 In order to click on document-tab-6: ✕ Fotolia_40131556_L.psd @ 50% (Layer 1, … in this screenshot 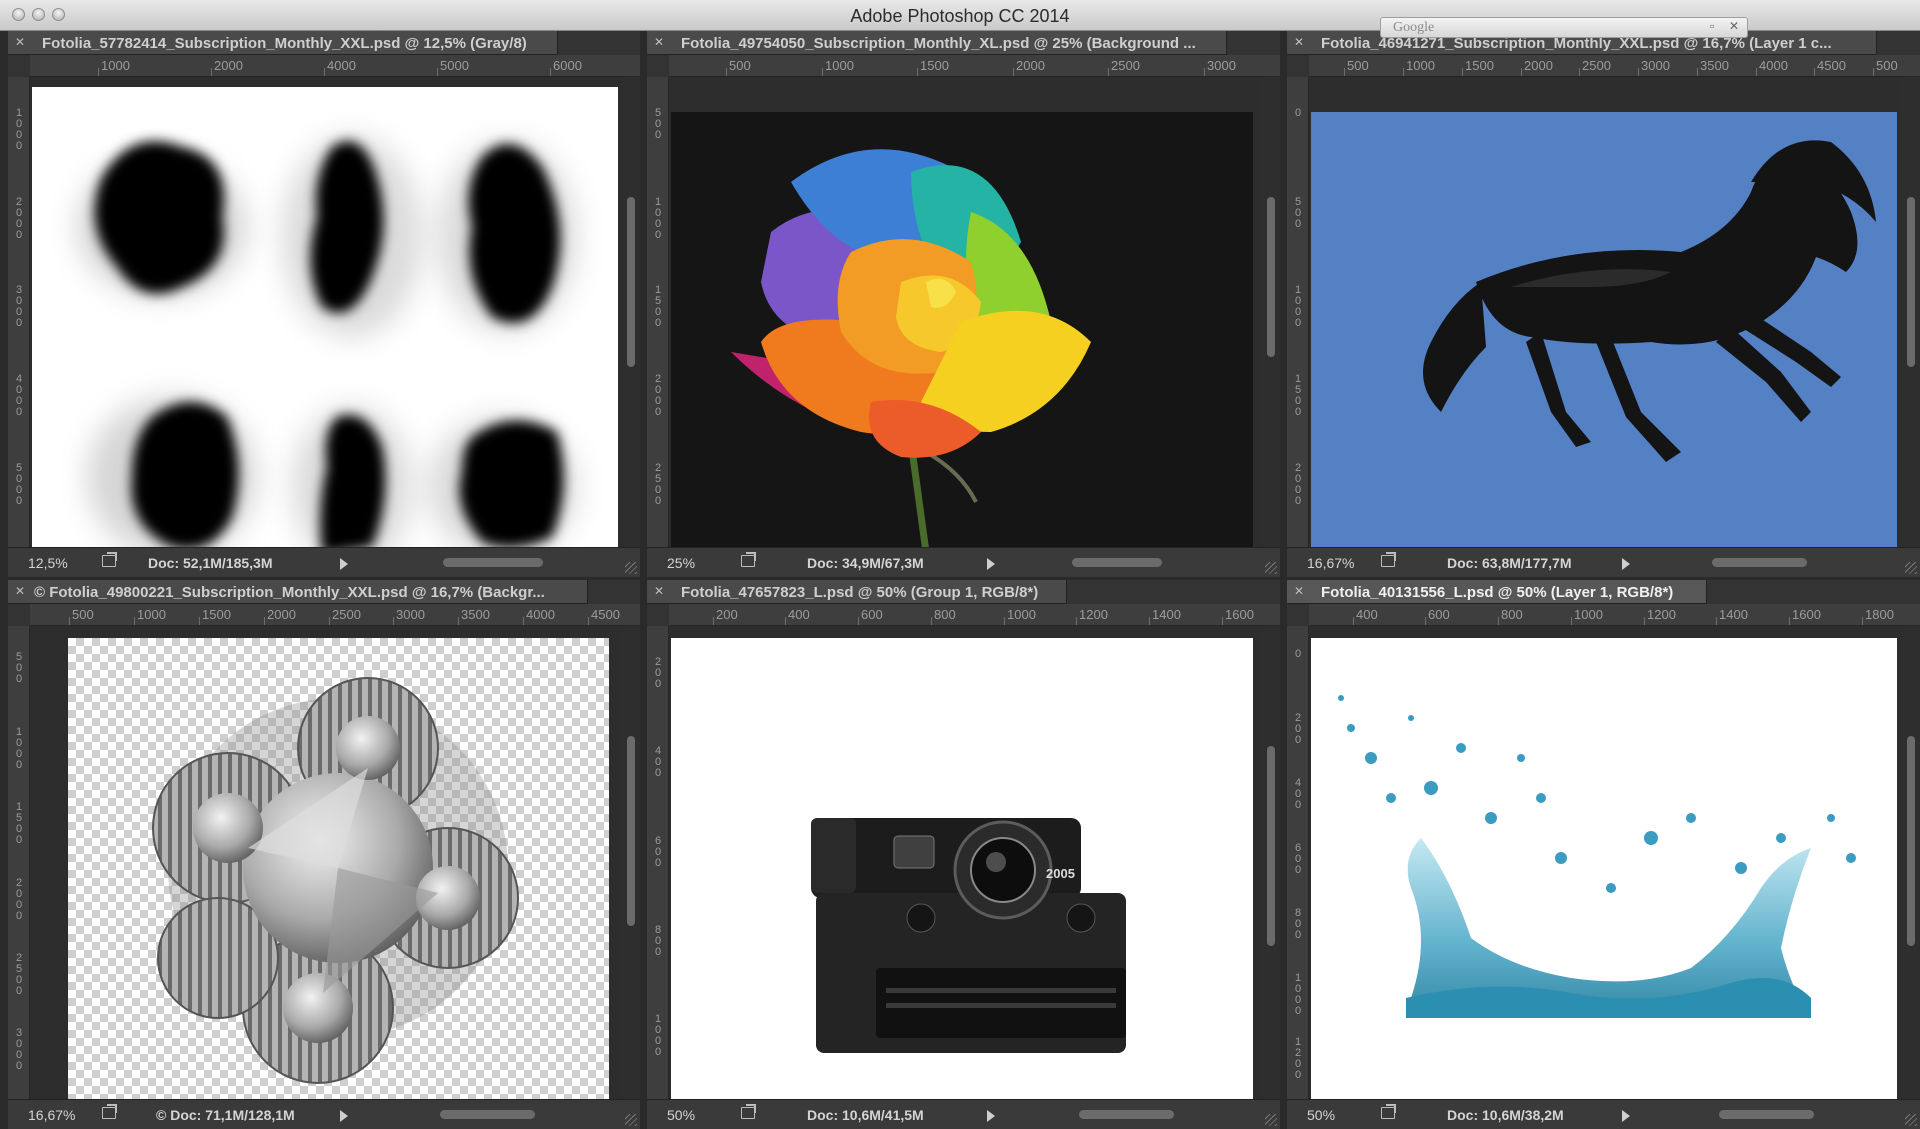, I will do `click(1497, 592)`.